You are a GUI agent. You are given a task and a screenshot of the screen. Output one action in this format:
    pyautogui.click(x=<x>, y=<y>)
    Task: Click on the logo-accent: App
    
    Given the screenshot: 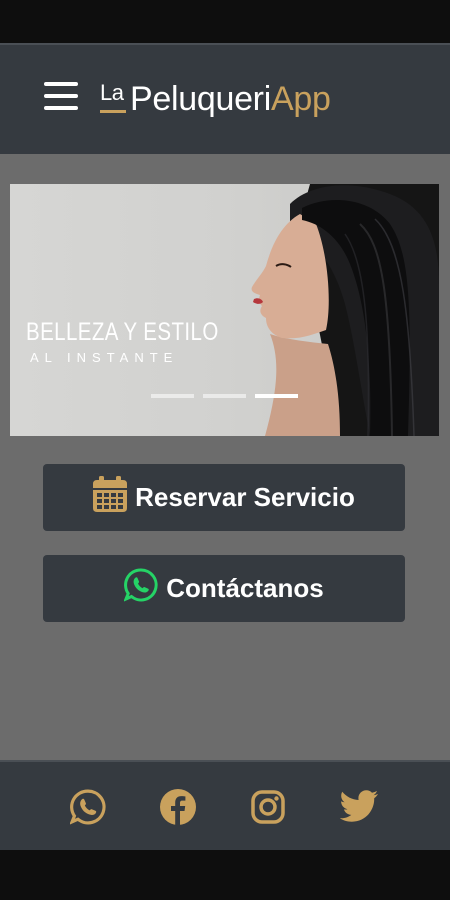 What is the action you would take?
    pyautogui.click(x=300, y=99)
    